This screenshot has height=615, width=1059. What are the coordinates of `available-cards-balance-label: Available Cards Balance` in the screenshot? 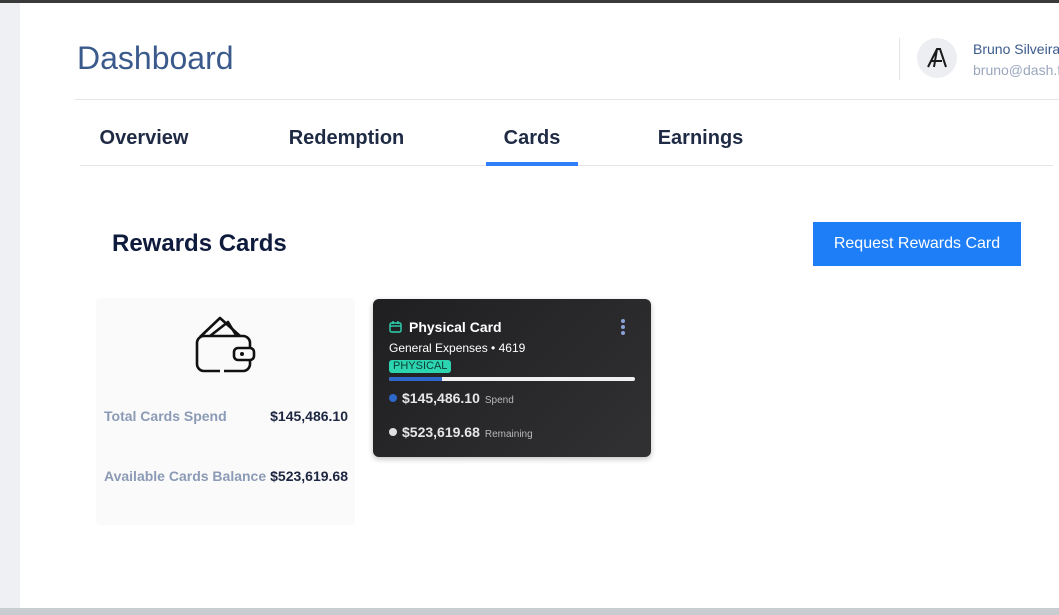 It's located at (185, 476).